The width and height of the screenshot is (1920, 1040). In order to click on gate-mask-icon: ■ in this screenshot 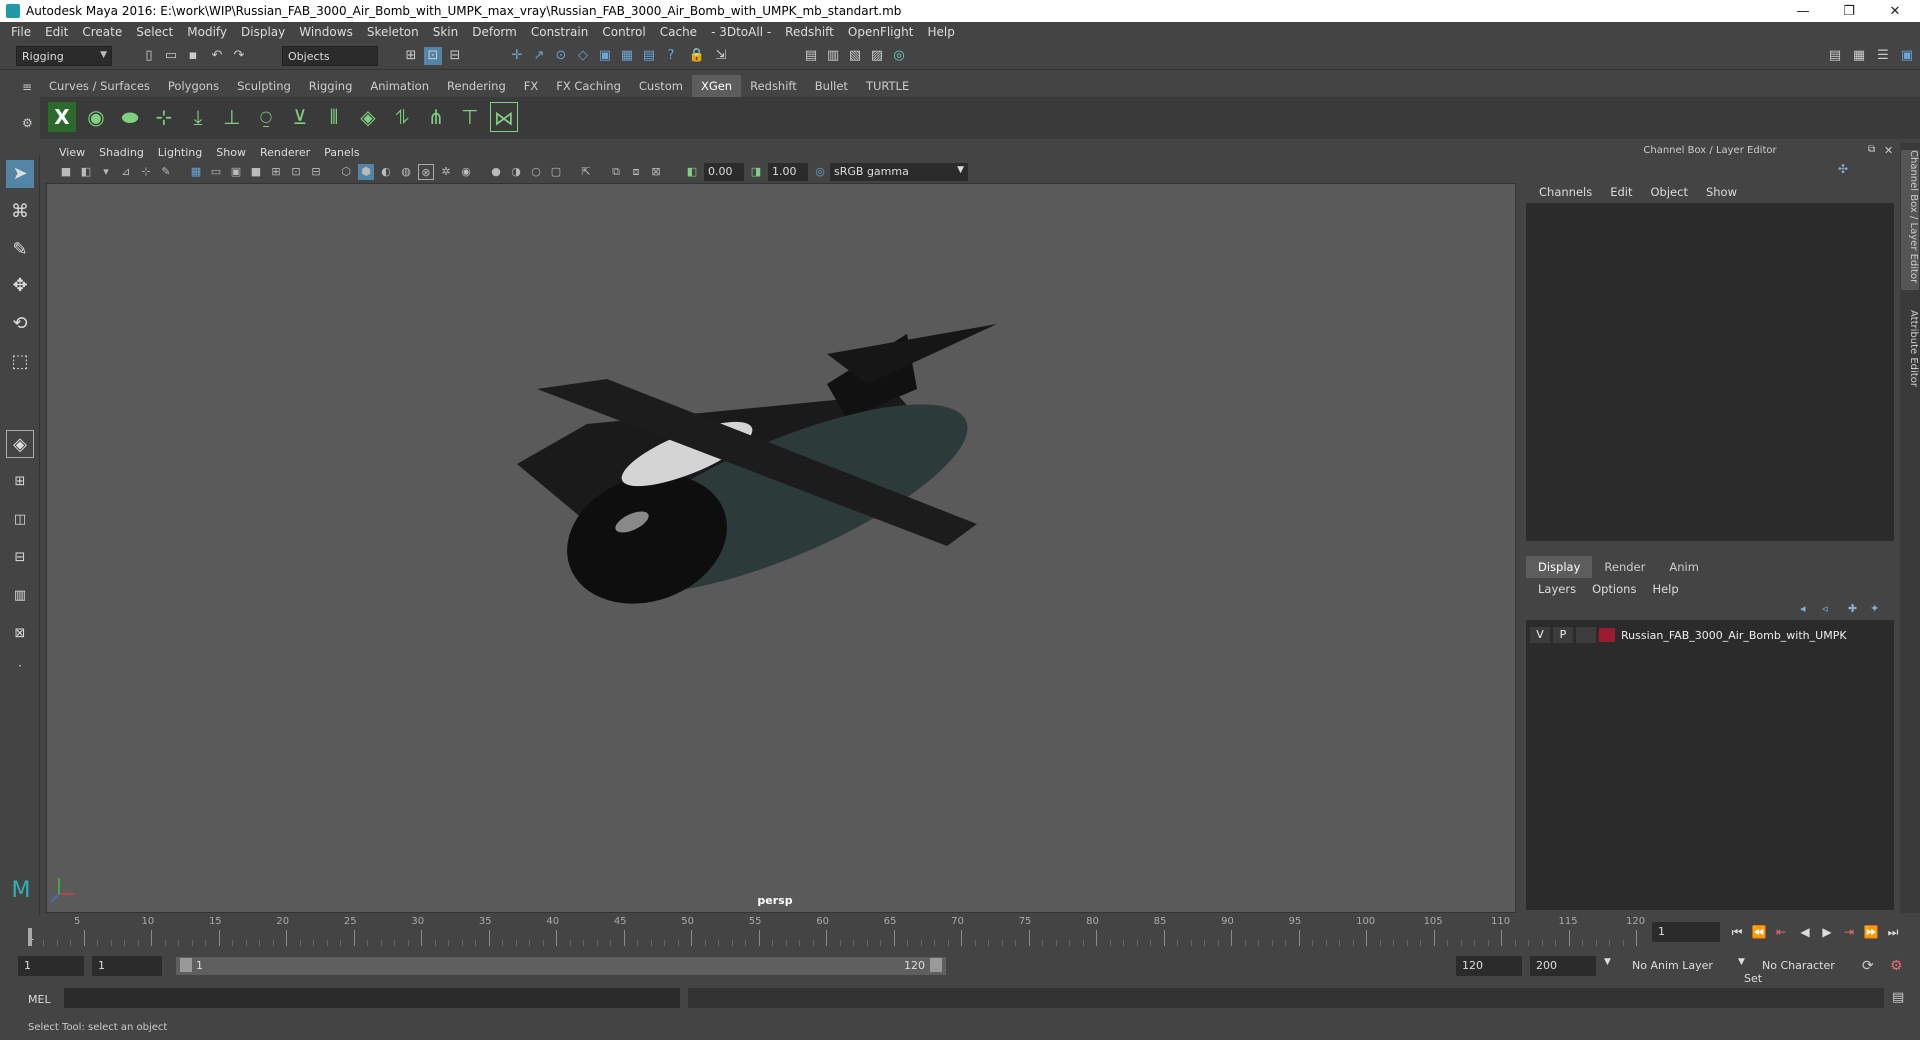, I will do `click(256, 172)`.